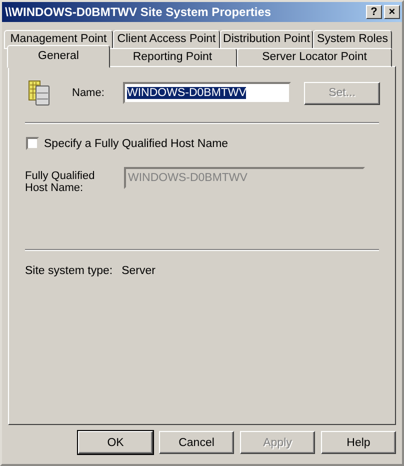 The width and height of the screenshot is (404, 466). I want to click on host-name-label: Fully Qualified Host Name:, so click(60, 182).